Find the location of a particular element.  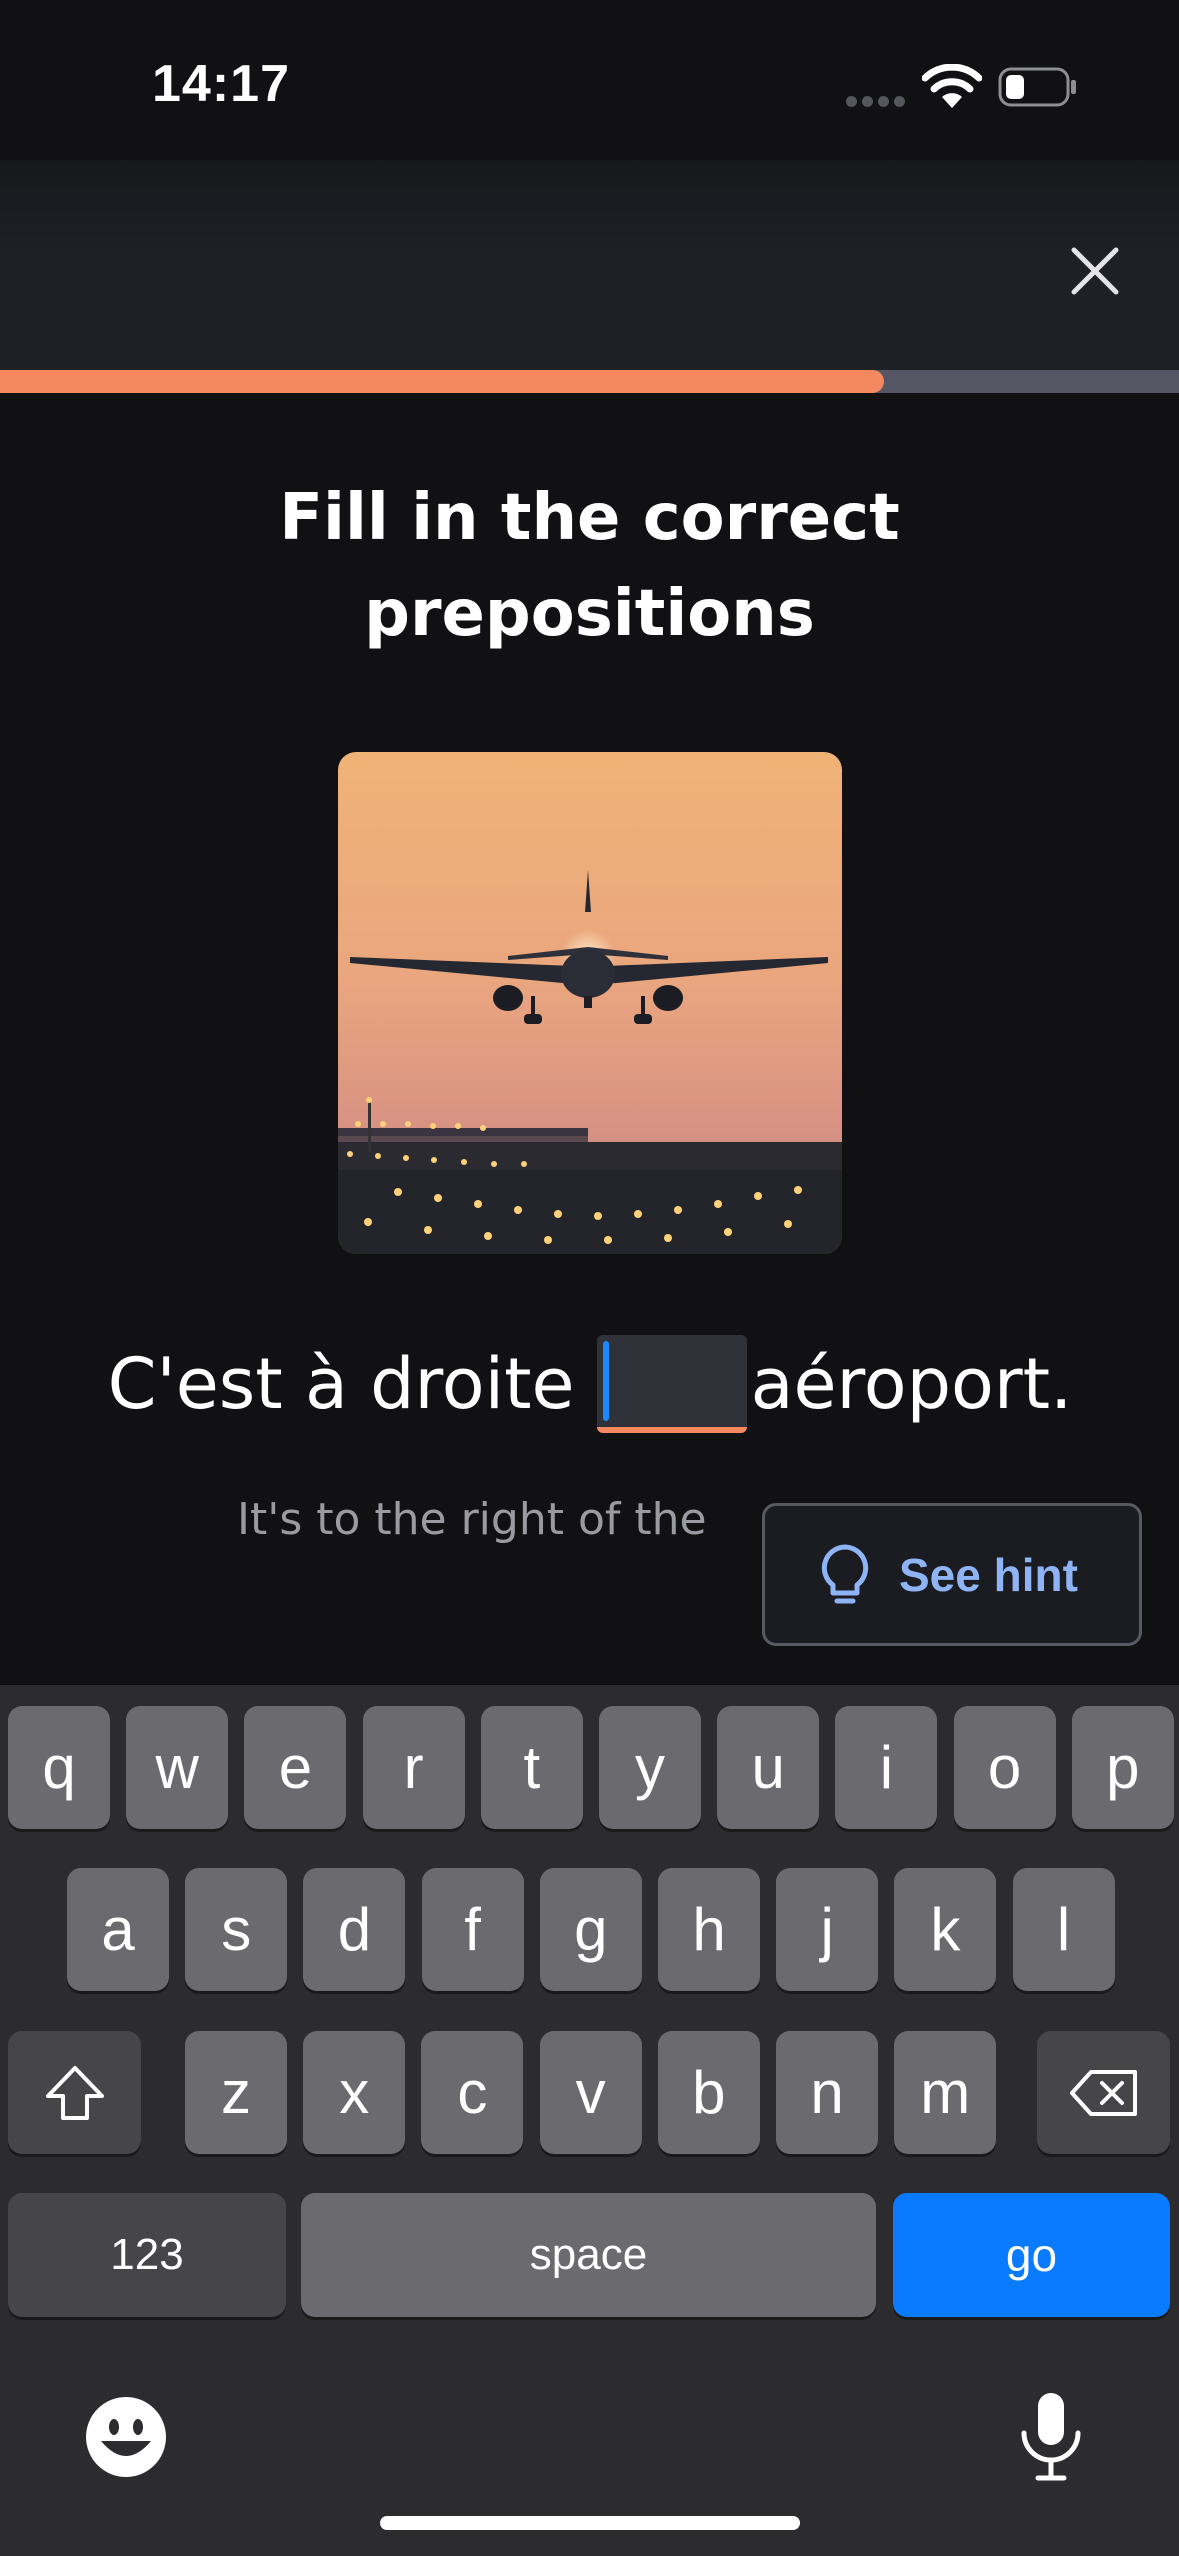

exercise-header is located at coordinates (589, 265).